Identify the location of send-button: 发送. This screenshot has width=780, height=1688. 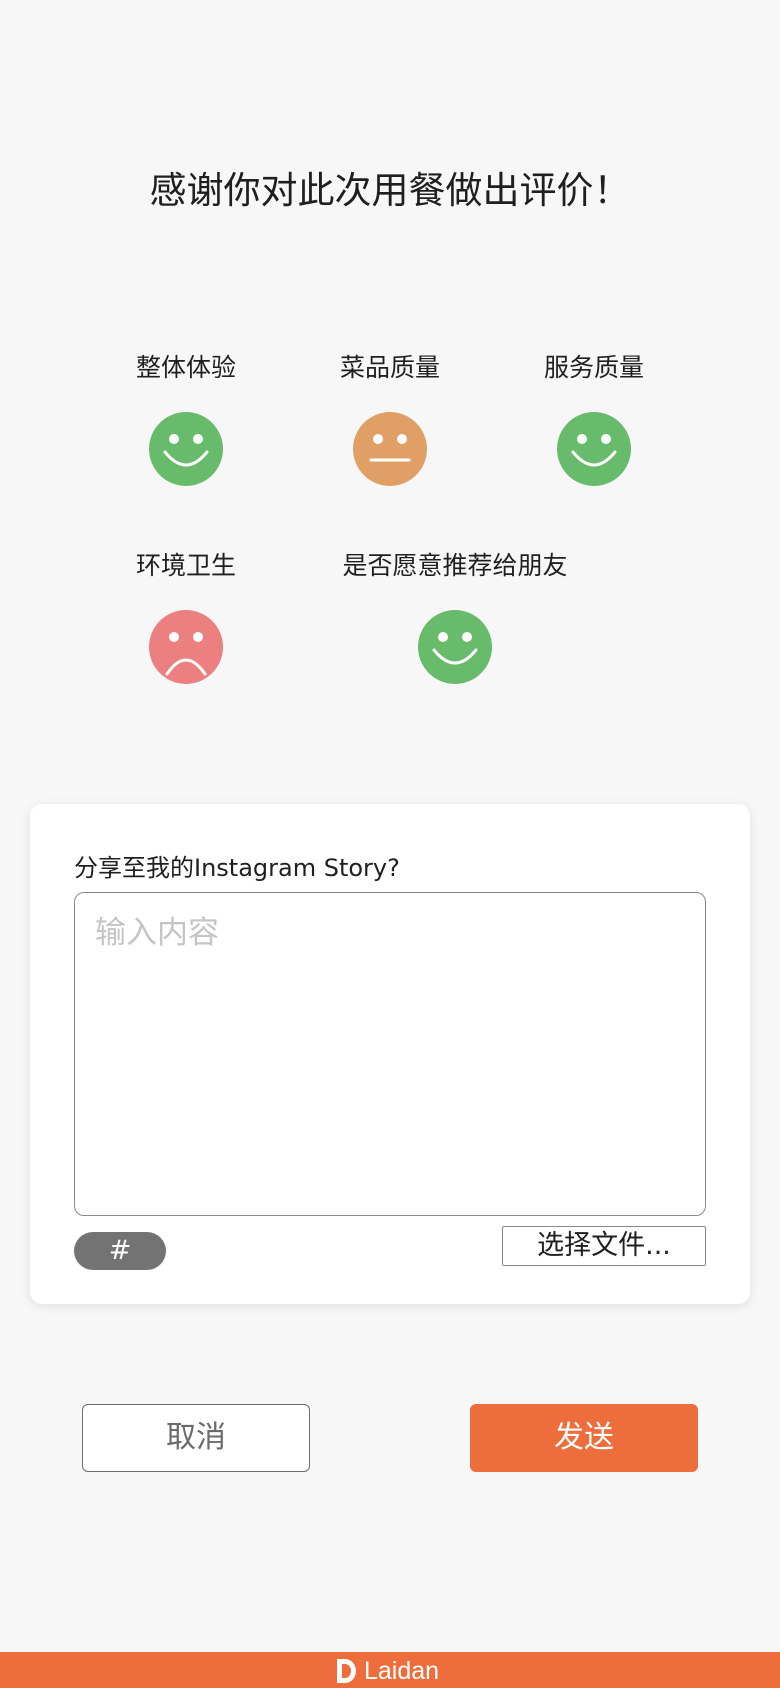
(584, 1438).